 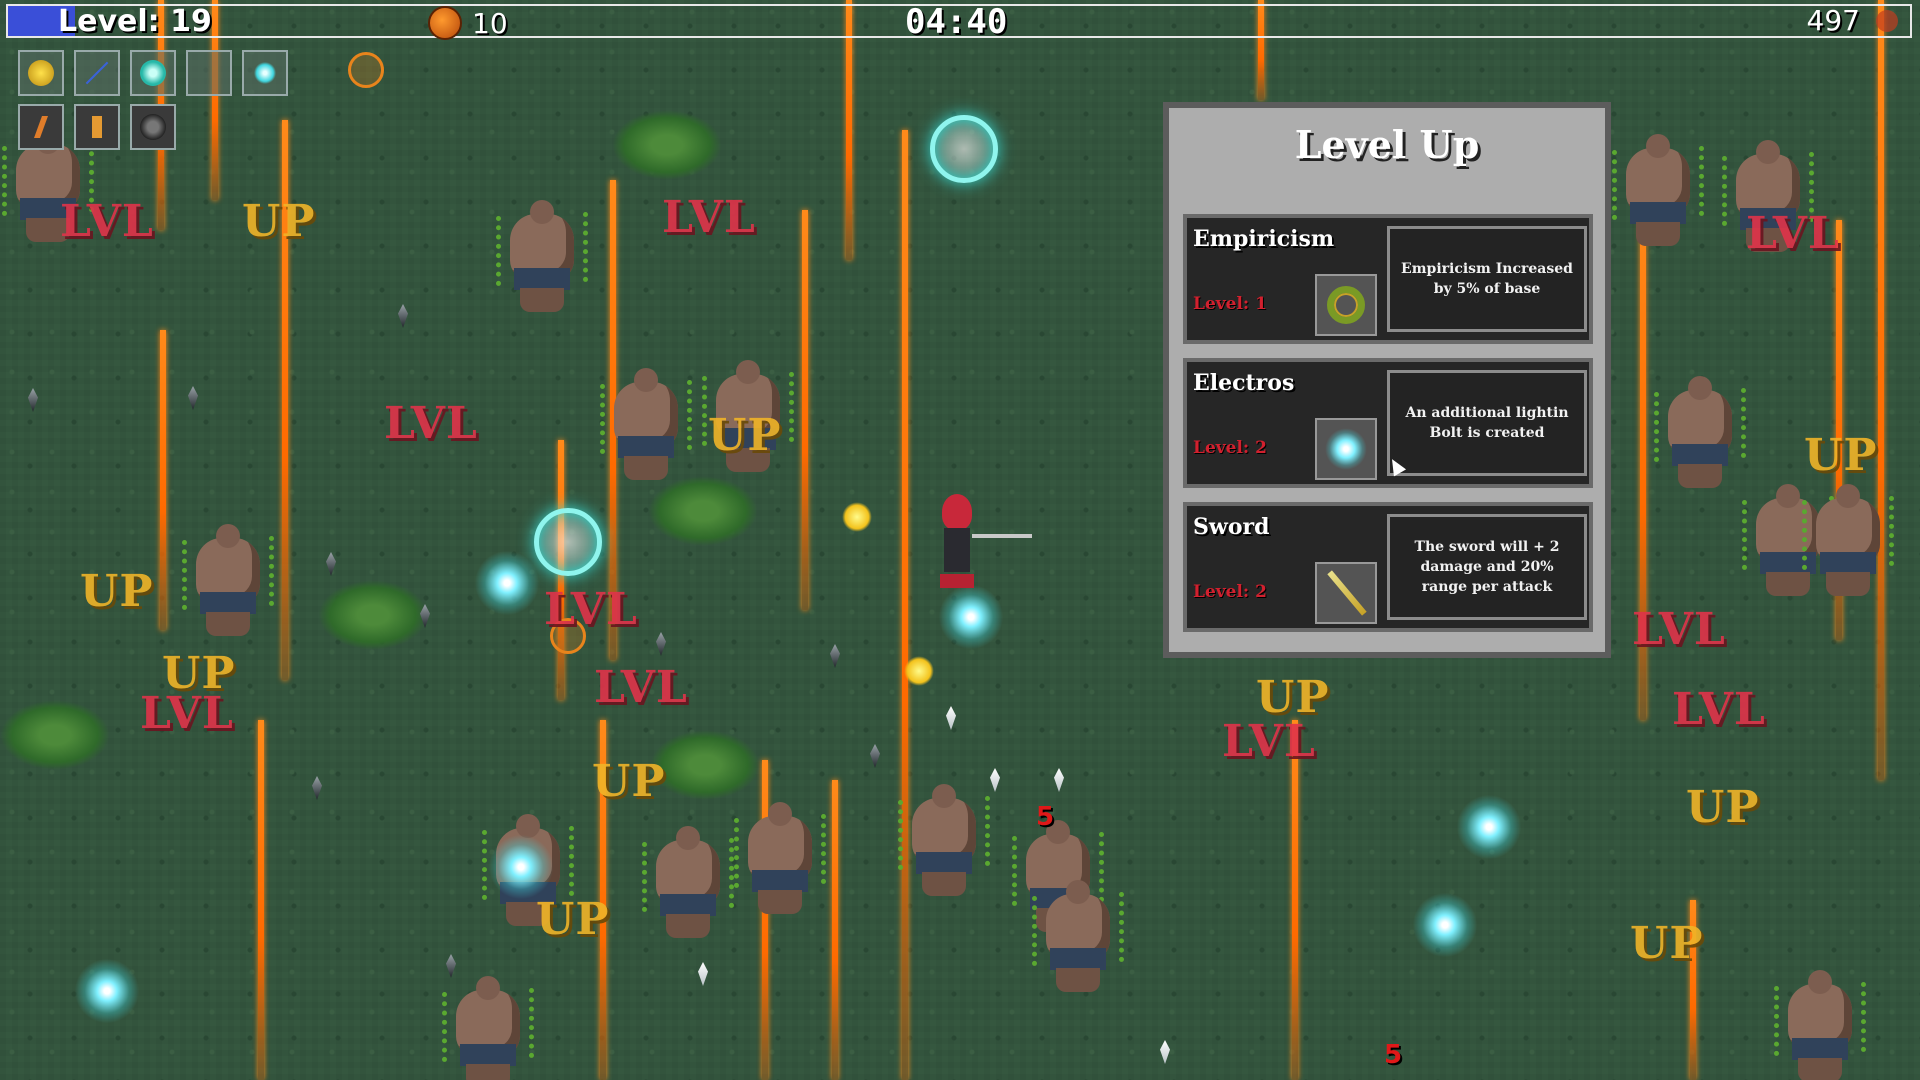 I want to click on player-level: Level: 19, so click(x=135, y=21).